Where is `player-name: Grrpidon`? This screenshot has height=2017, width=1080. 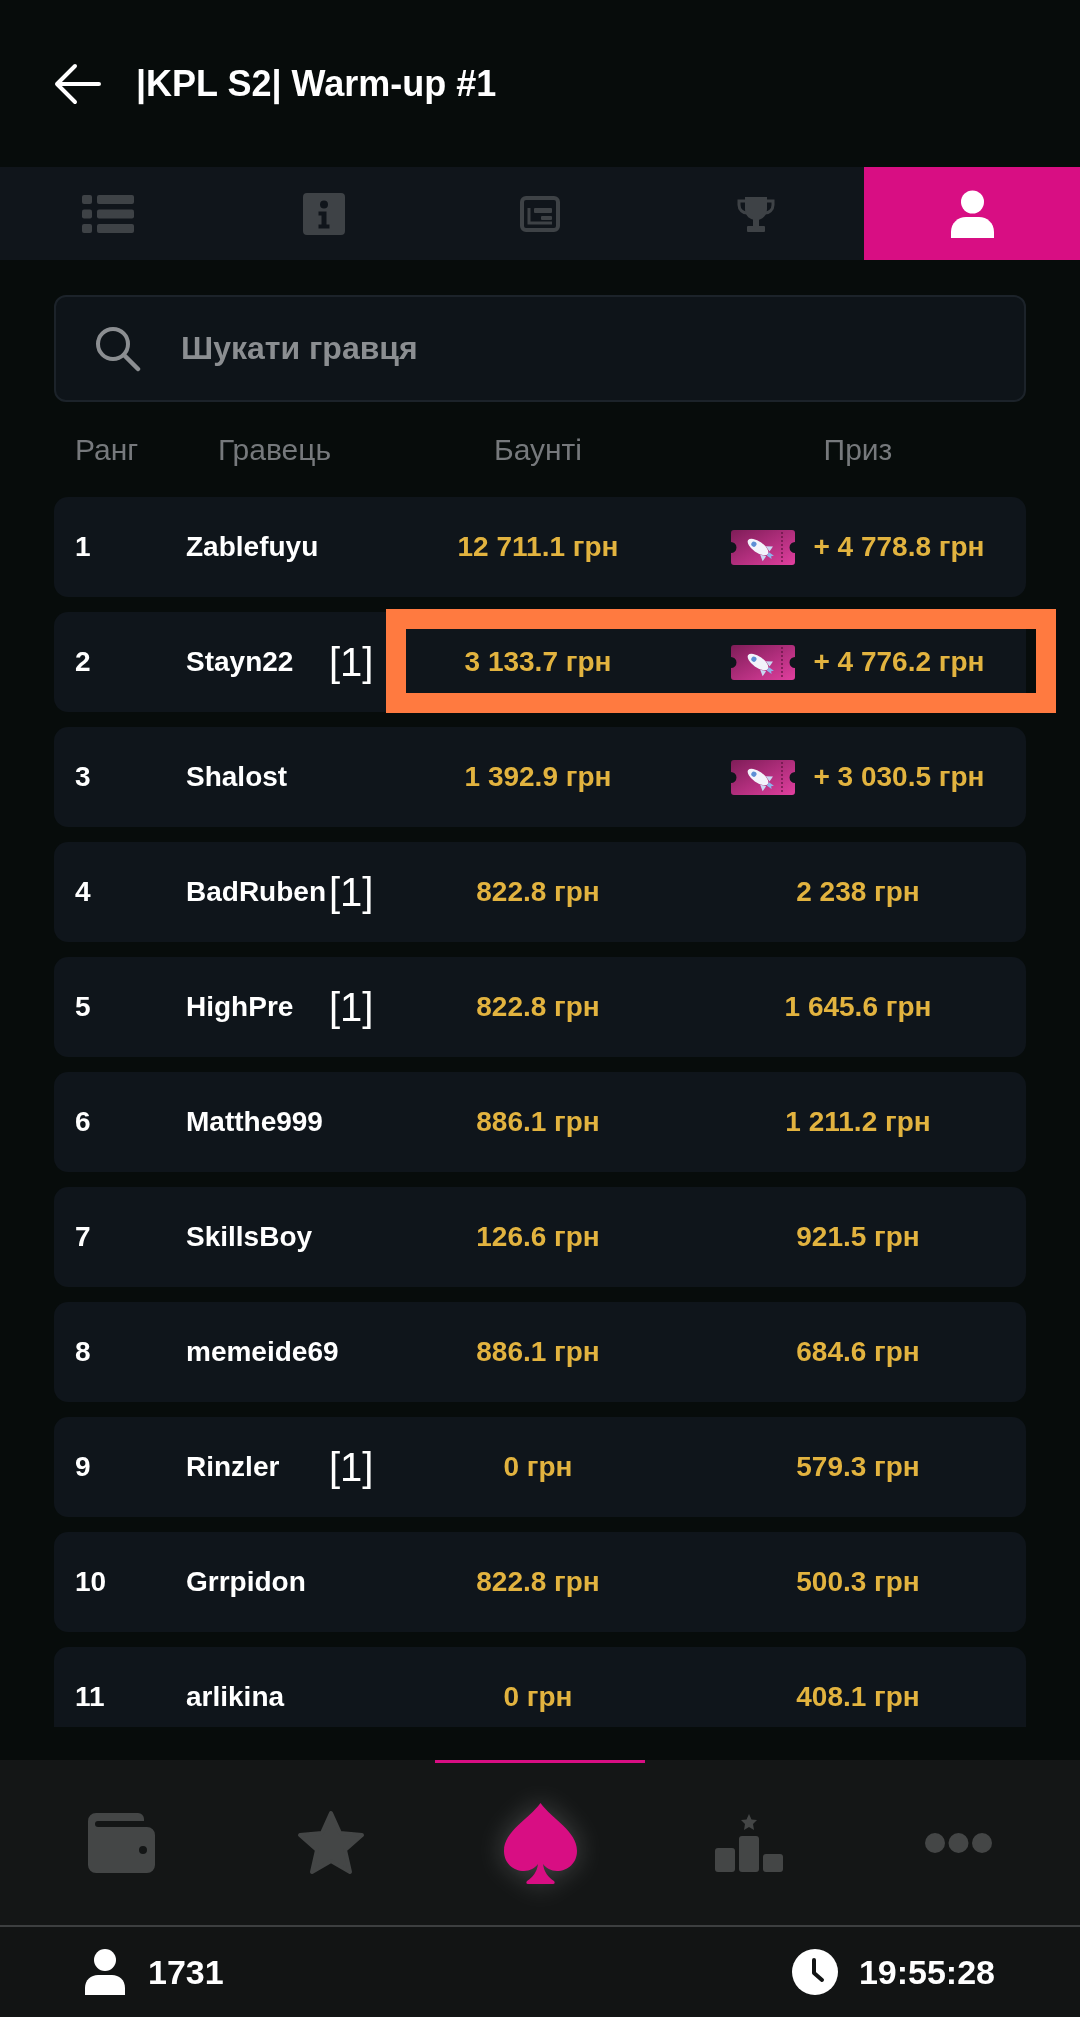
player-name: Grrpidon is located at coordinates (246, 1582).